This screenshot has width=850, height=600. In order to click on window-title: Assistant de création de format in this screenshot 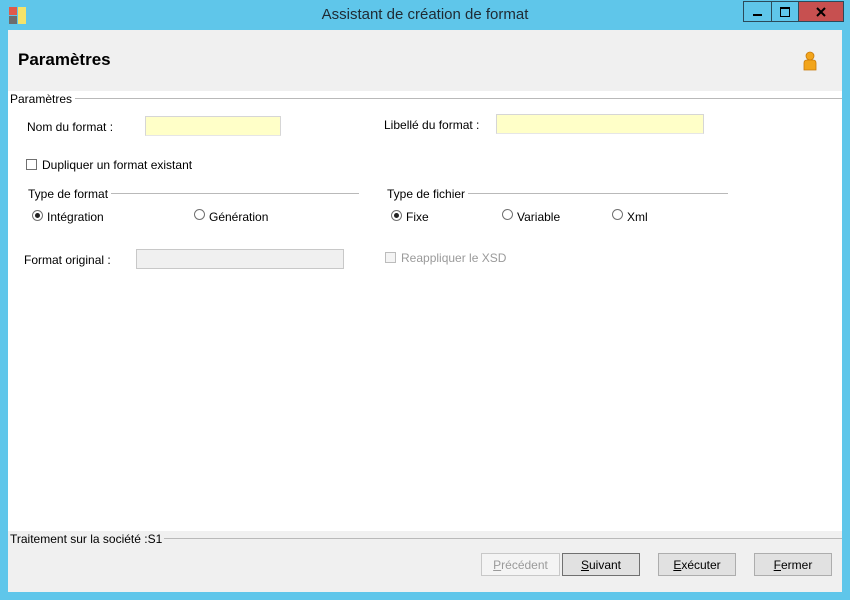, I will do `click(425, 14)`.